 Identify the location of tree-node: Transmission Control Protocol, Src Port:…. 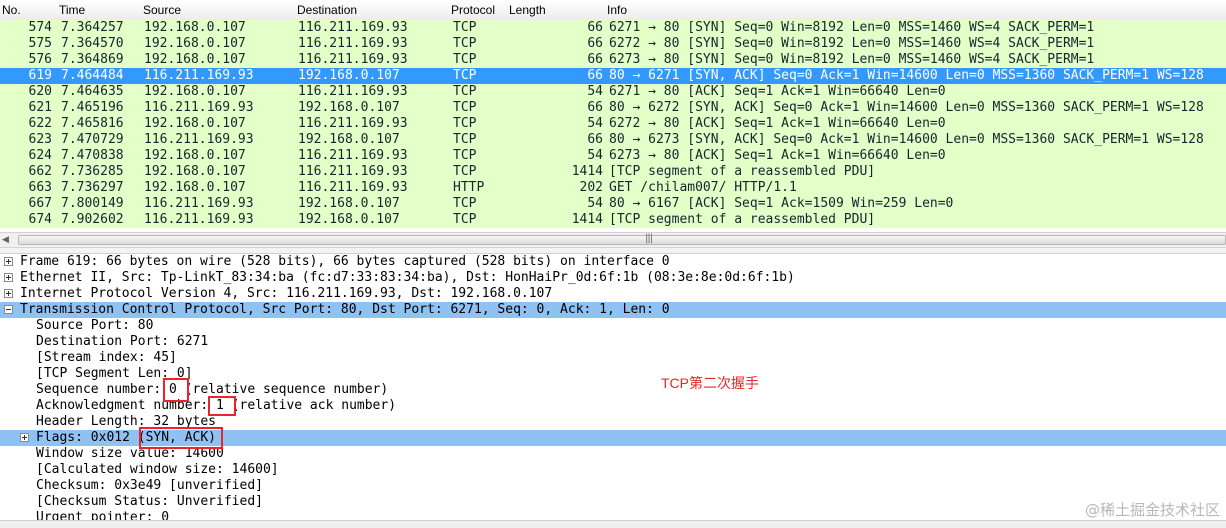
(613, 310).